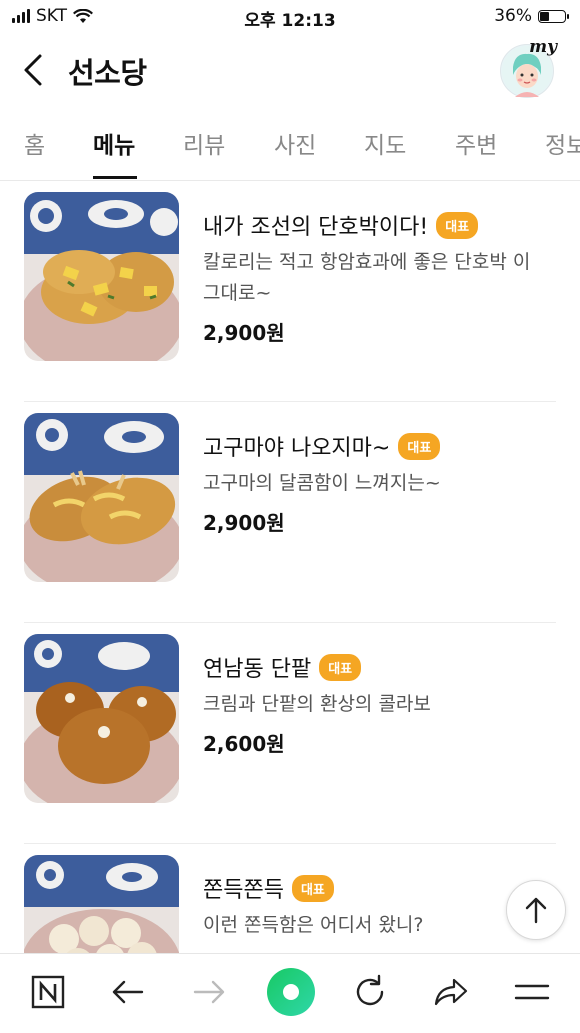 Image resolution: width=580 pixels, height=1033 pixels. I want to click on battery-group: 36%, so click(531, 16).